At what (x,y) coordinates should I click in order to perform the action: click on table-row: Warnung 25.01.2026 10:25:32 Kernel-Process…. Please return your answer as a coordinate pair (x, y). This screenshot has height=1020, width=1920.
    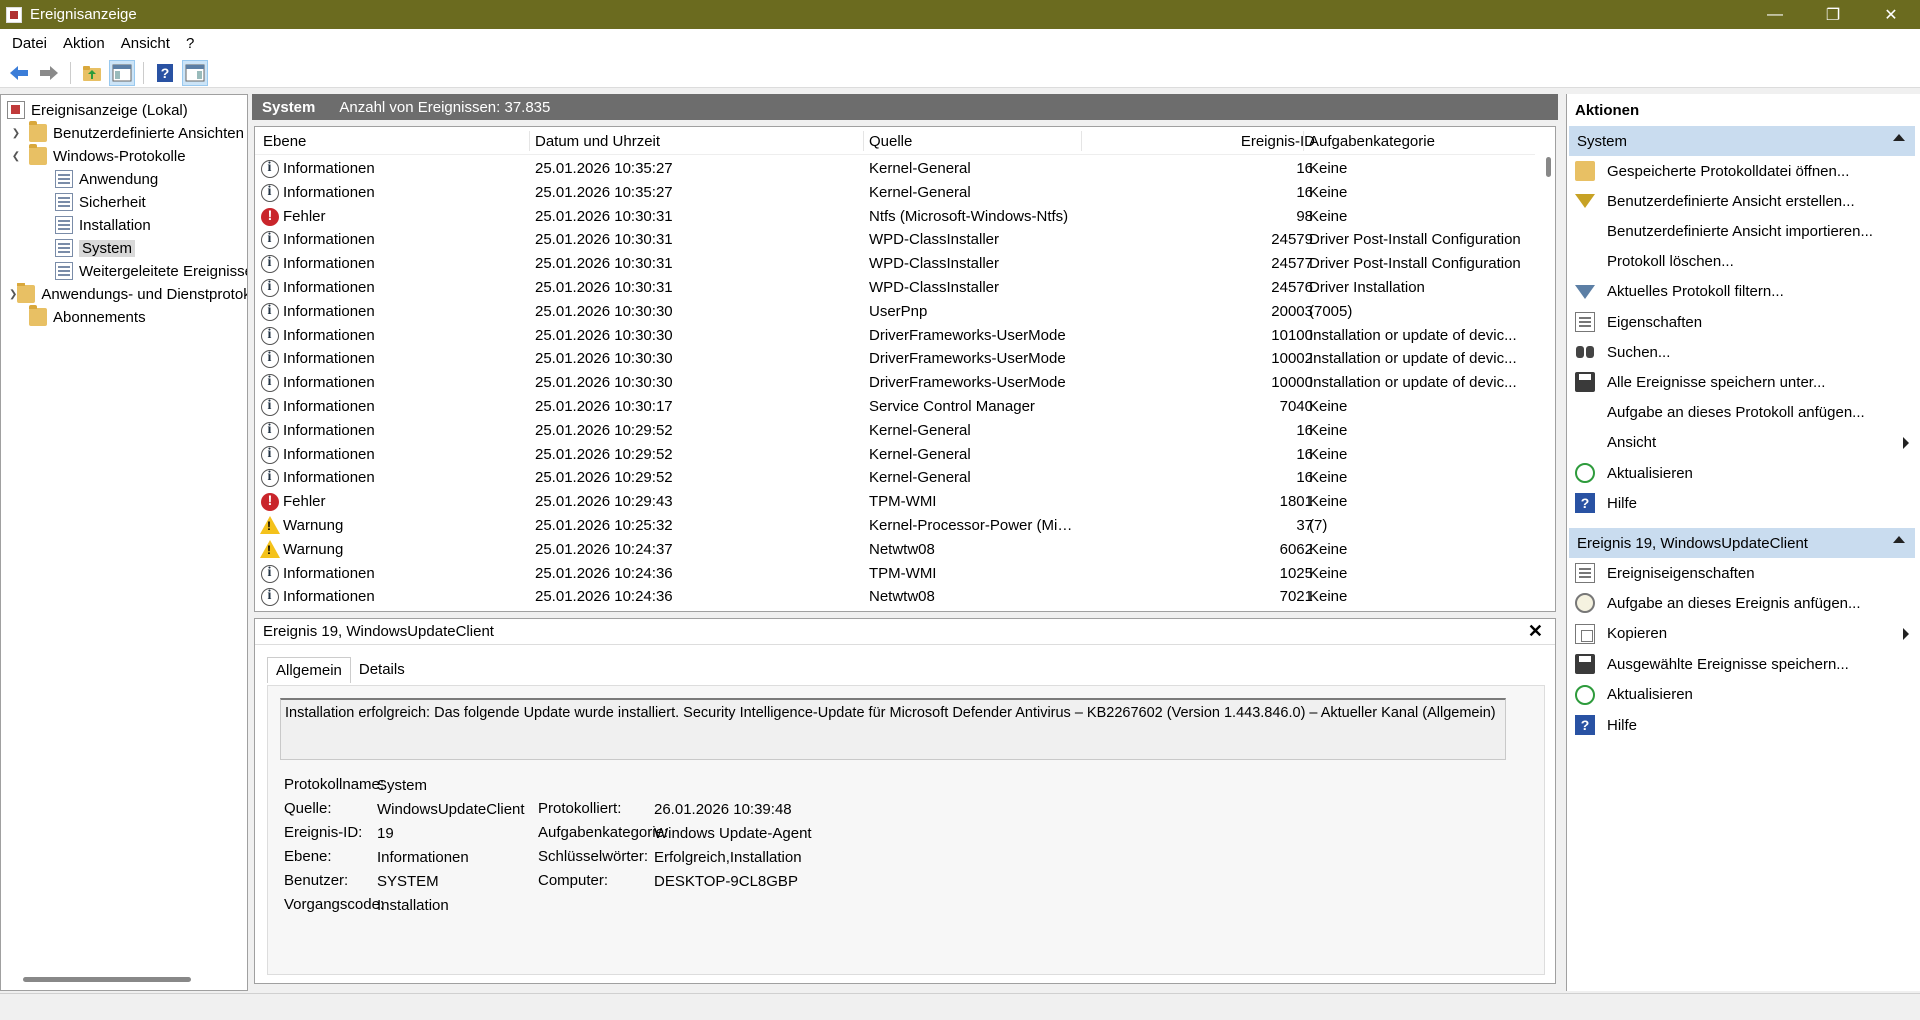
    Looking at the image, I should click on (895, 526).